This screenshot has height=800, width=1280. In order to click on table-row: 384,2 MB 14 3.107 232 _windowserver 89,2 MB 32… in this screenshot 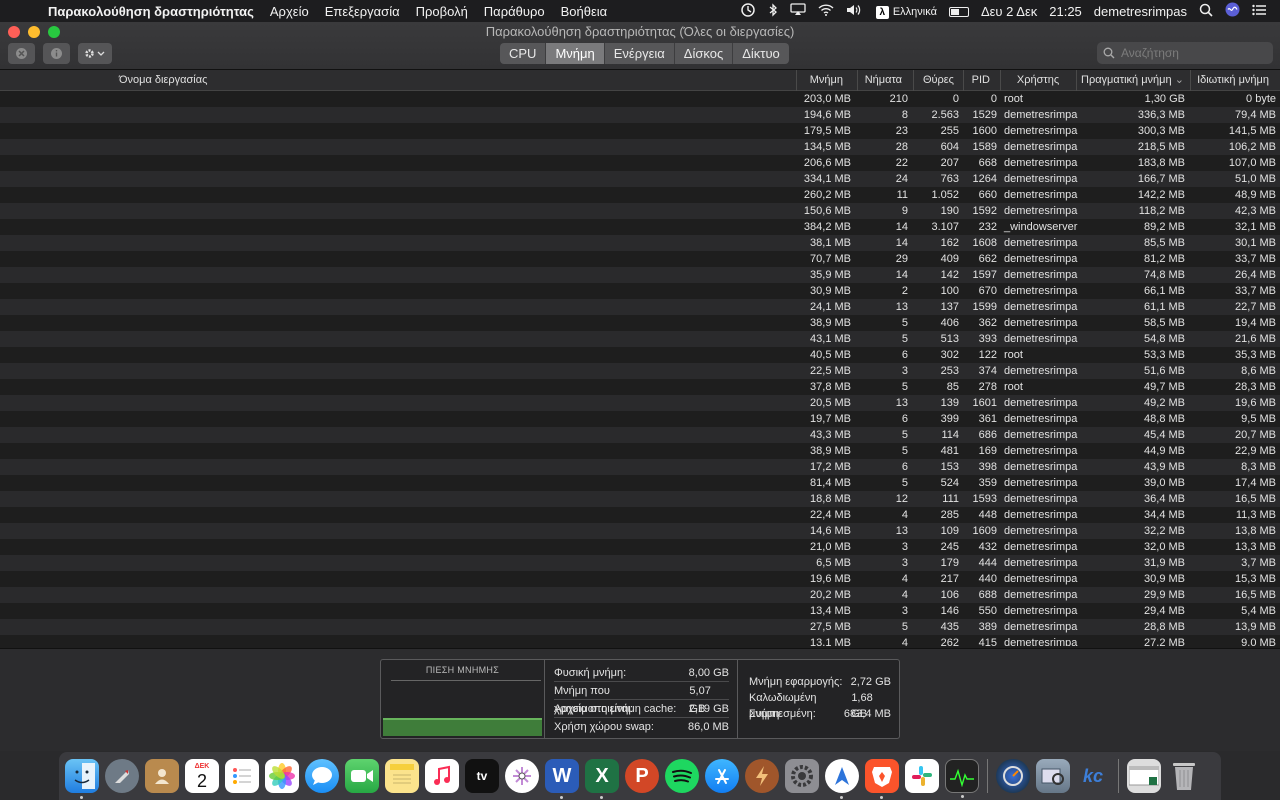, I will do `click(640, 227)`.